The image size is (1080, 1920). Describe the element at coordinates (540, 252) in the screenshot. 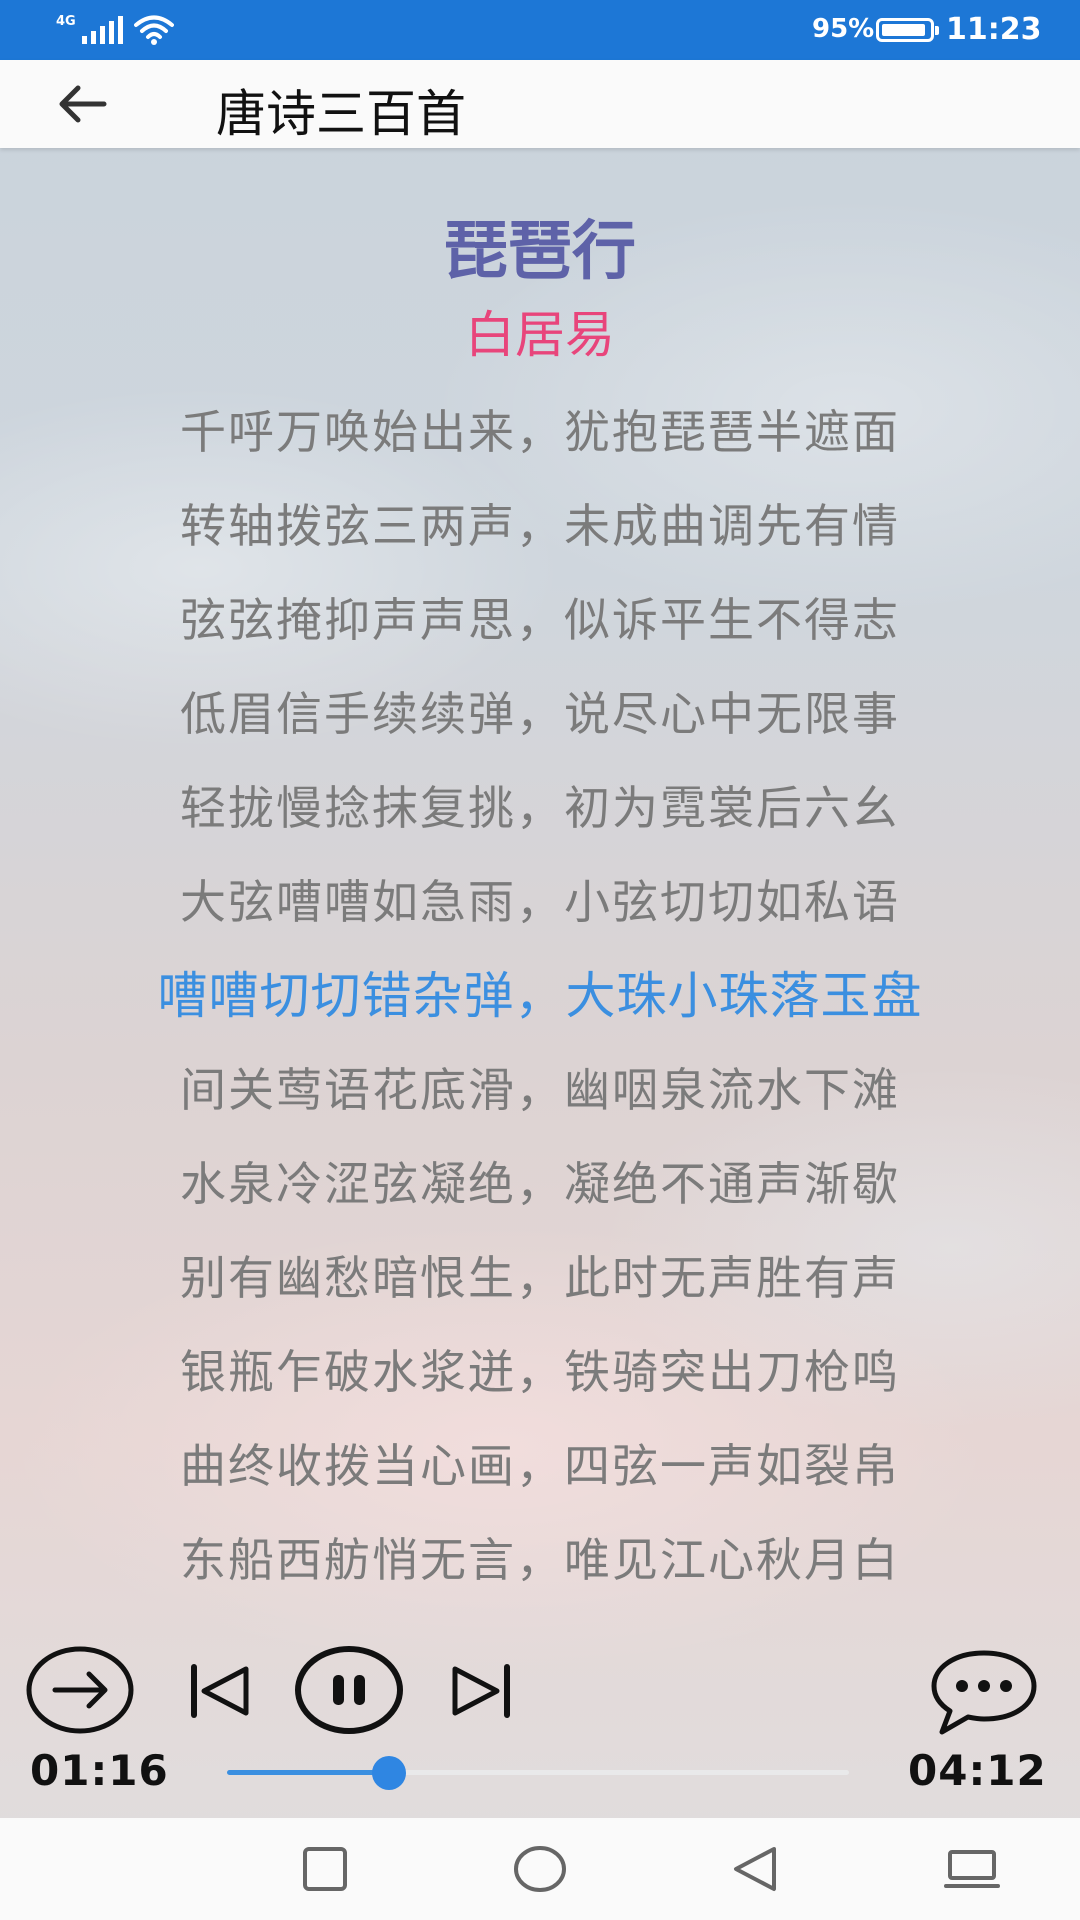

I see `poem-title: 琵琶行` at that location.